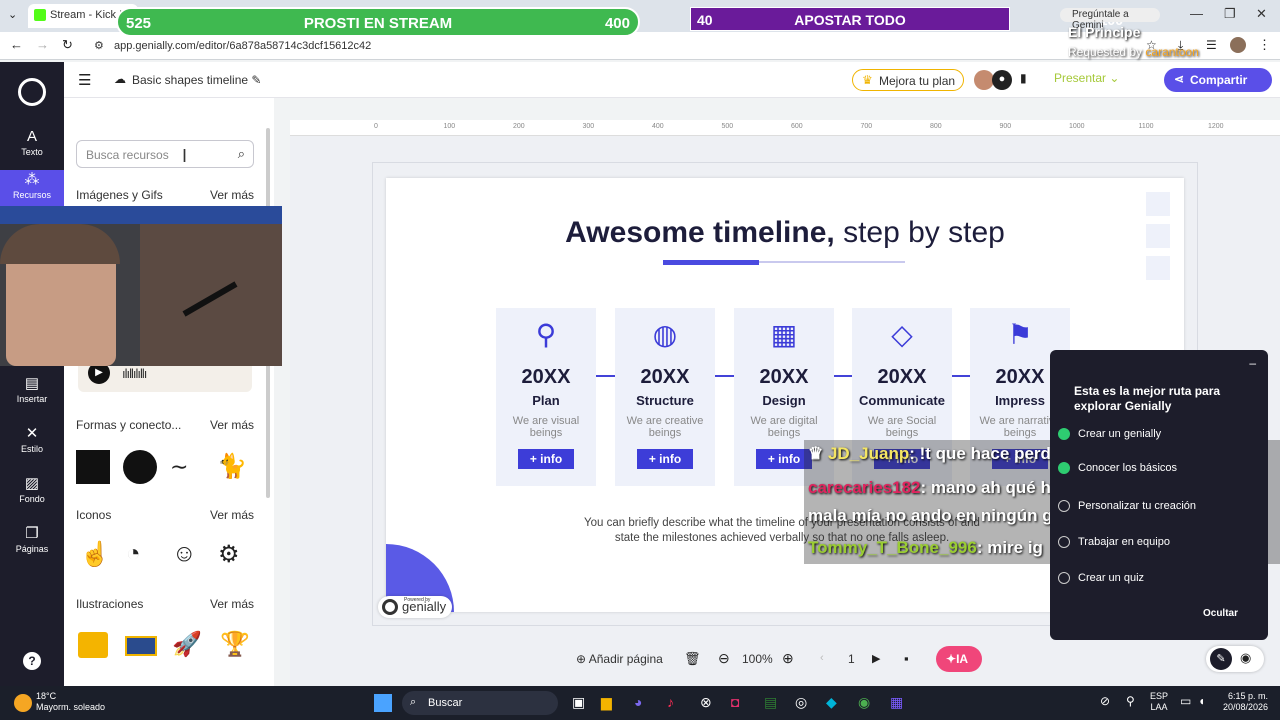 The height and width of the screenshot is (720, 1280). What do you see at coordinates (1023, 78) in the screenshot?
I see `stats-icon: ▮` at bounding box center [1023, 78].